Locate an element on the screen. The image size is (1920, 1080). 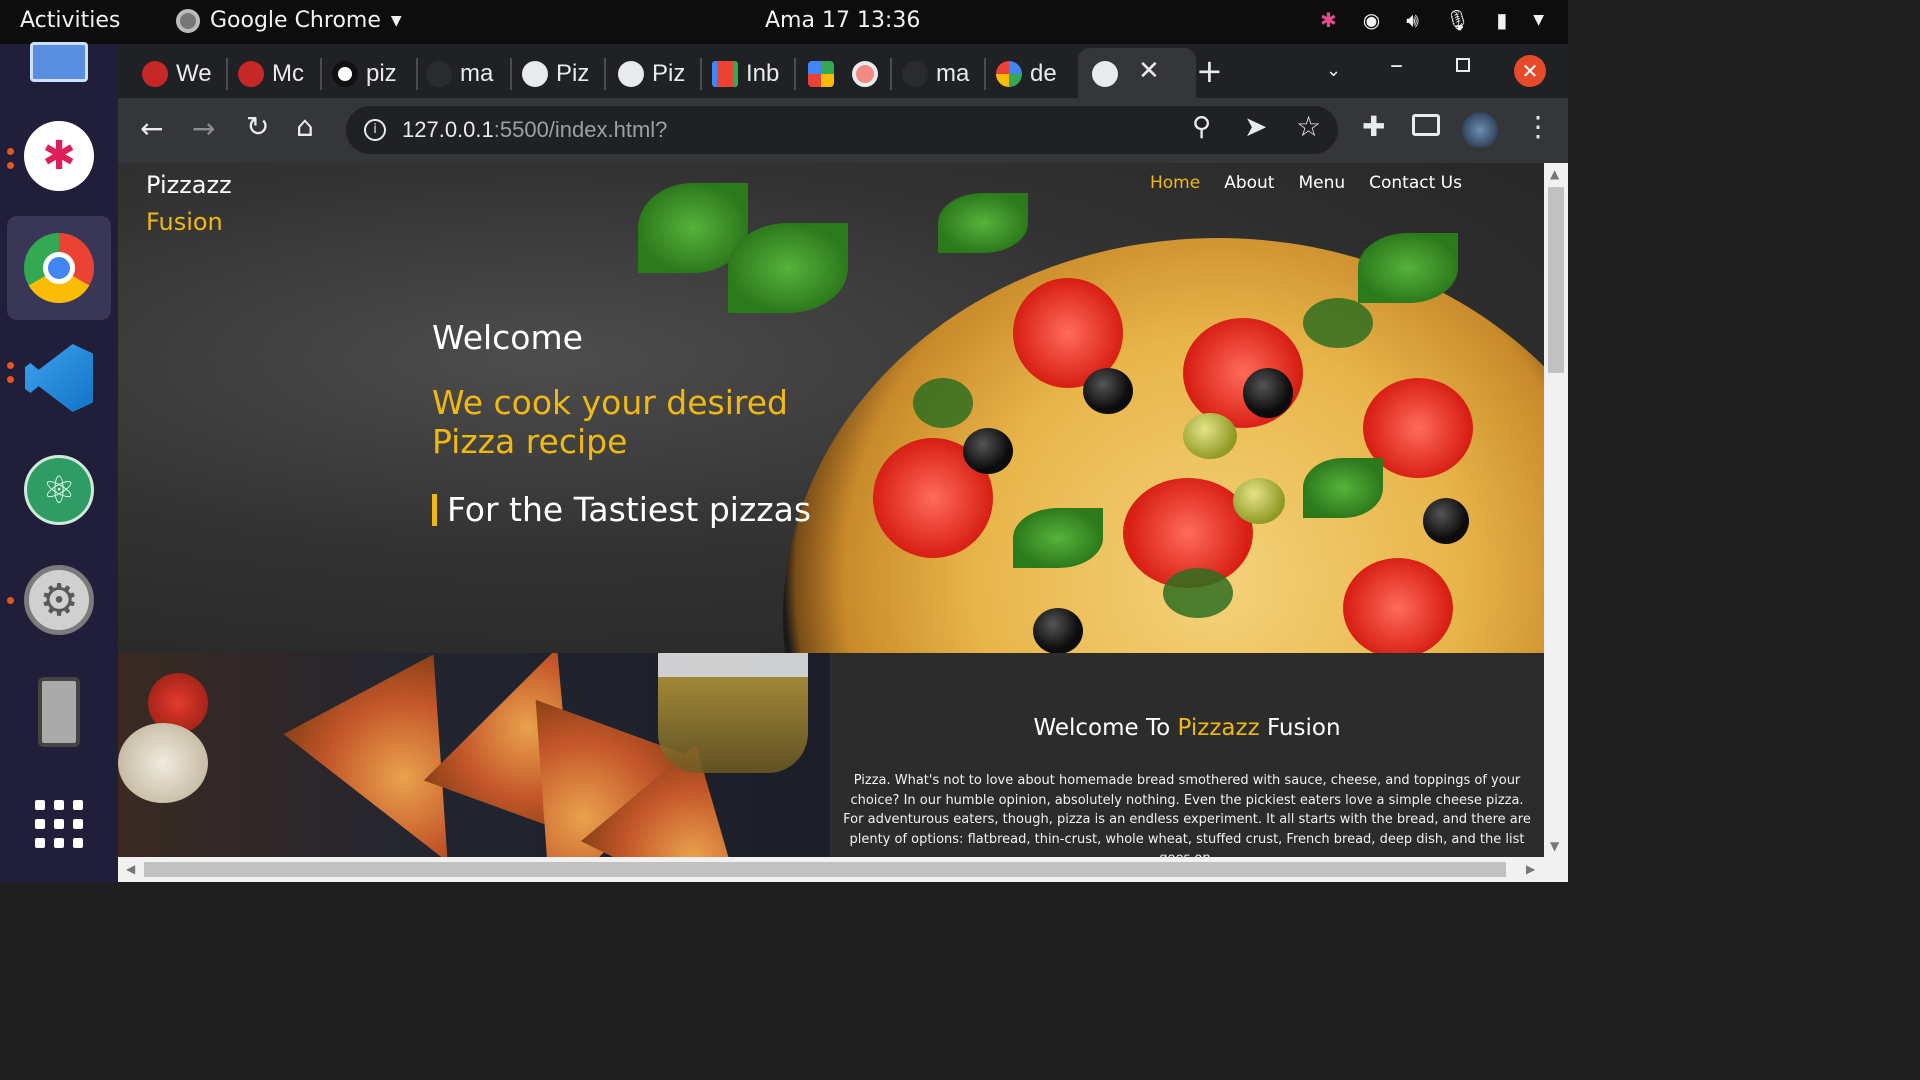
bookmark-star-icon: ☆ is located at coordinates (1308, 126).